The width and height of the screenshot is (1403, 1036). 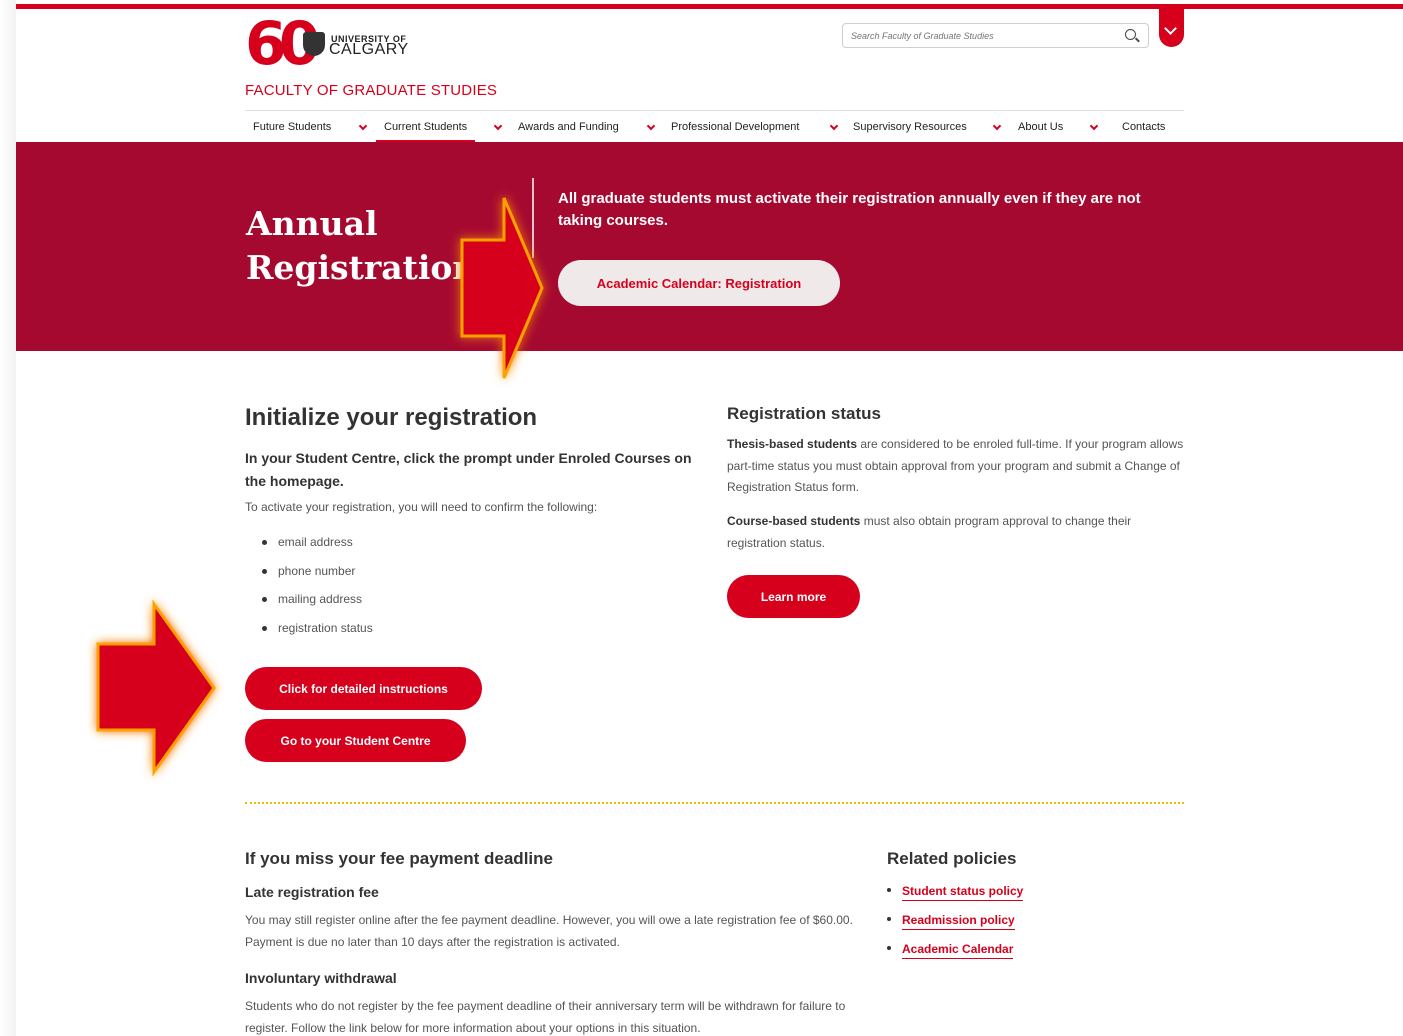 I want to click on list-item: Student status policy, so click(x=955, y=896).